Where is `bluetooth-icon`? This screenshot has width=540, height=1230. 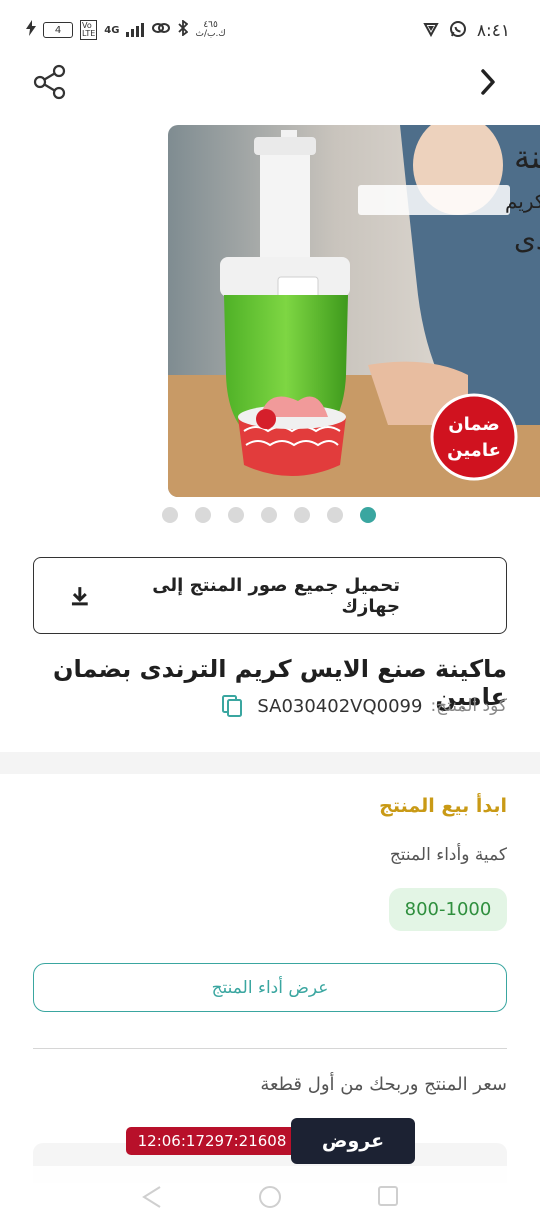 bluetooth-icon is located at coordinates (183, 29).